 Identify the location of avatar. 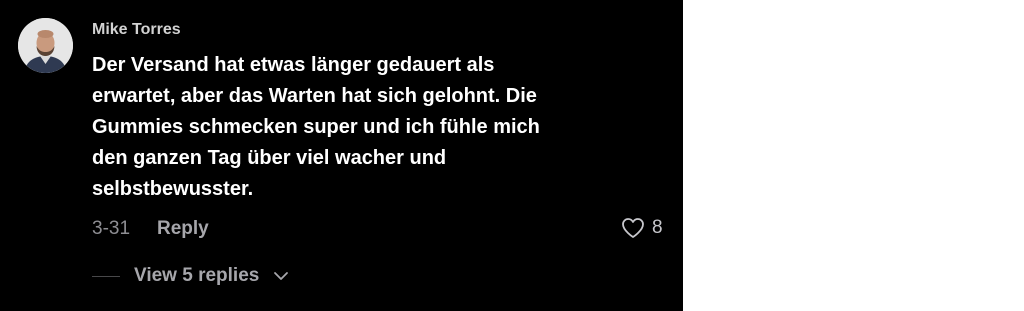
(45, 45).